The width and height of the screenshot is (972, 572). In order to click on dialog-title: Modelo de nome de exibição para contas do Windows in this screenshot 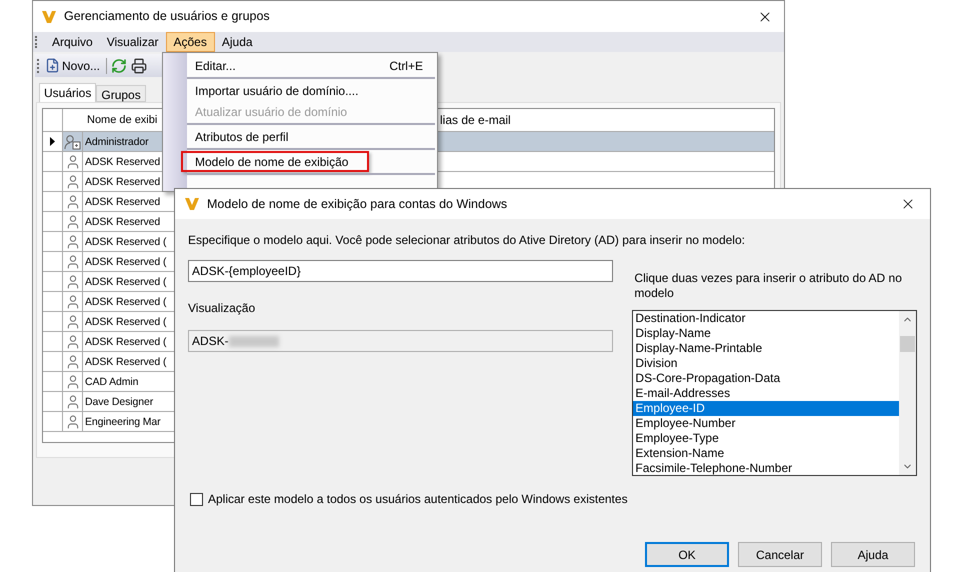, I will do `click(357, 204)`.